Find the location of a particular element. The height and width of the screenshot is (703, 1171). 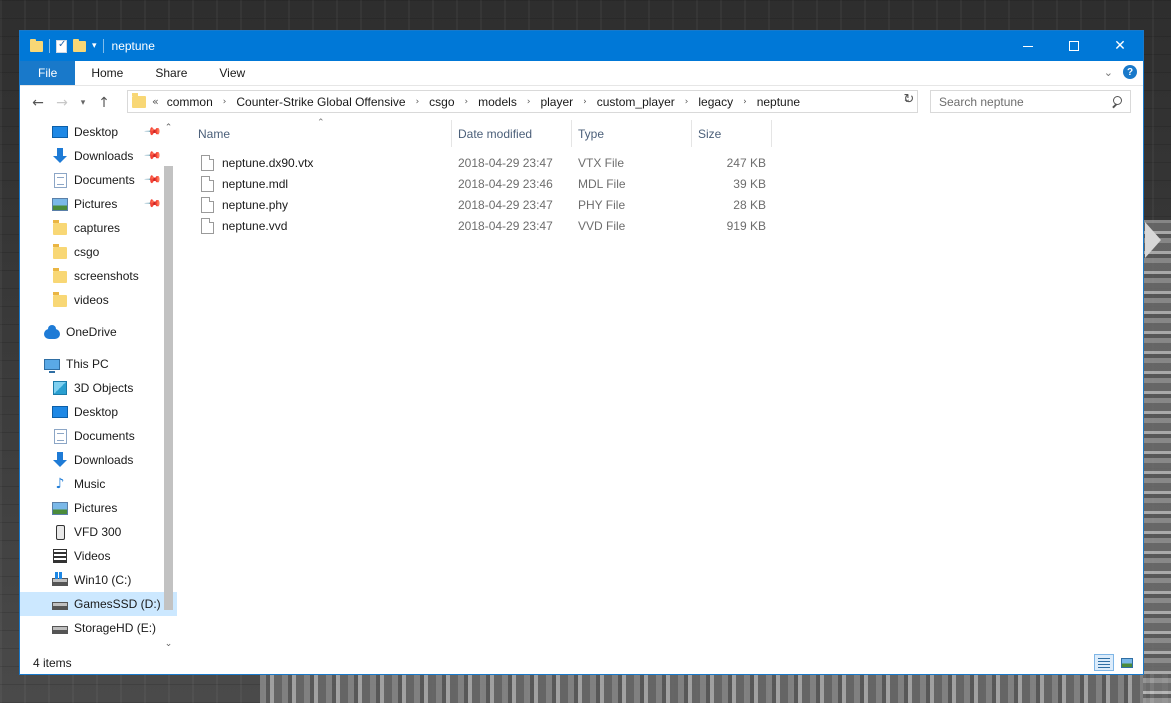

breadcrumb-item: Counter-Strike Global Offensive is located at coordinates (320, 102).